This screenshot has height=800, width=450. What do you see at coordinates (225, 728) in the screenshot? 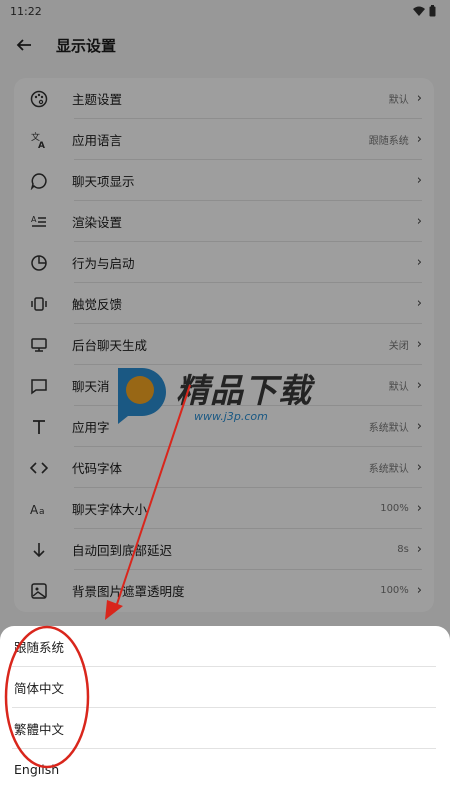
I see `language-option-traditional-chinese: 繁體中文` at bounding box center [225, 728].